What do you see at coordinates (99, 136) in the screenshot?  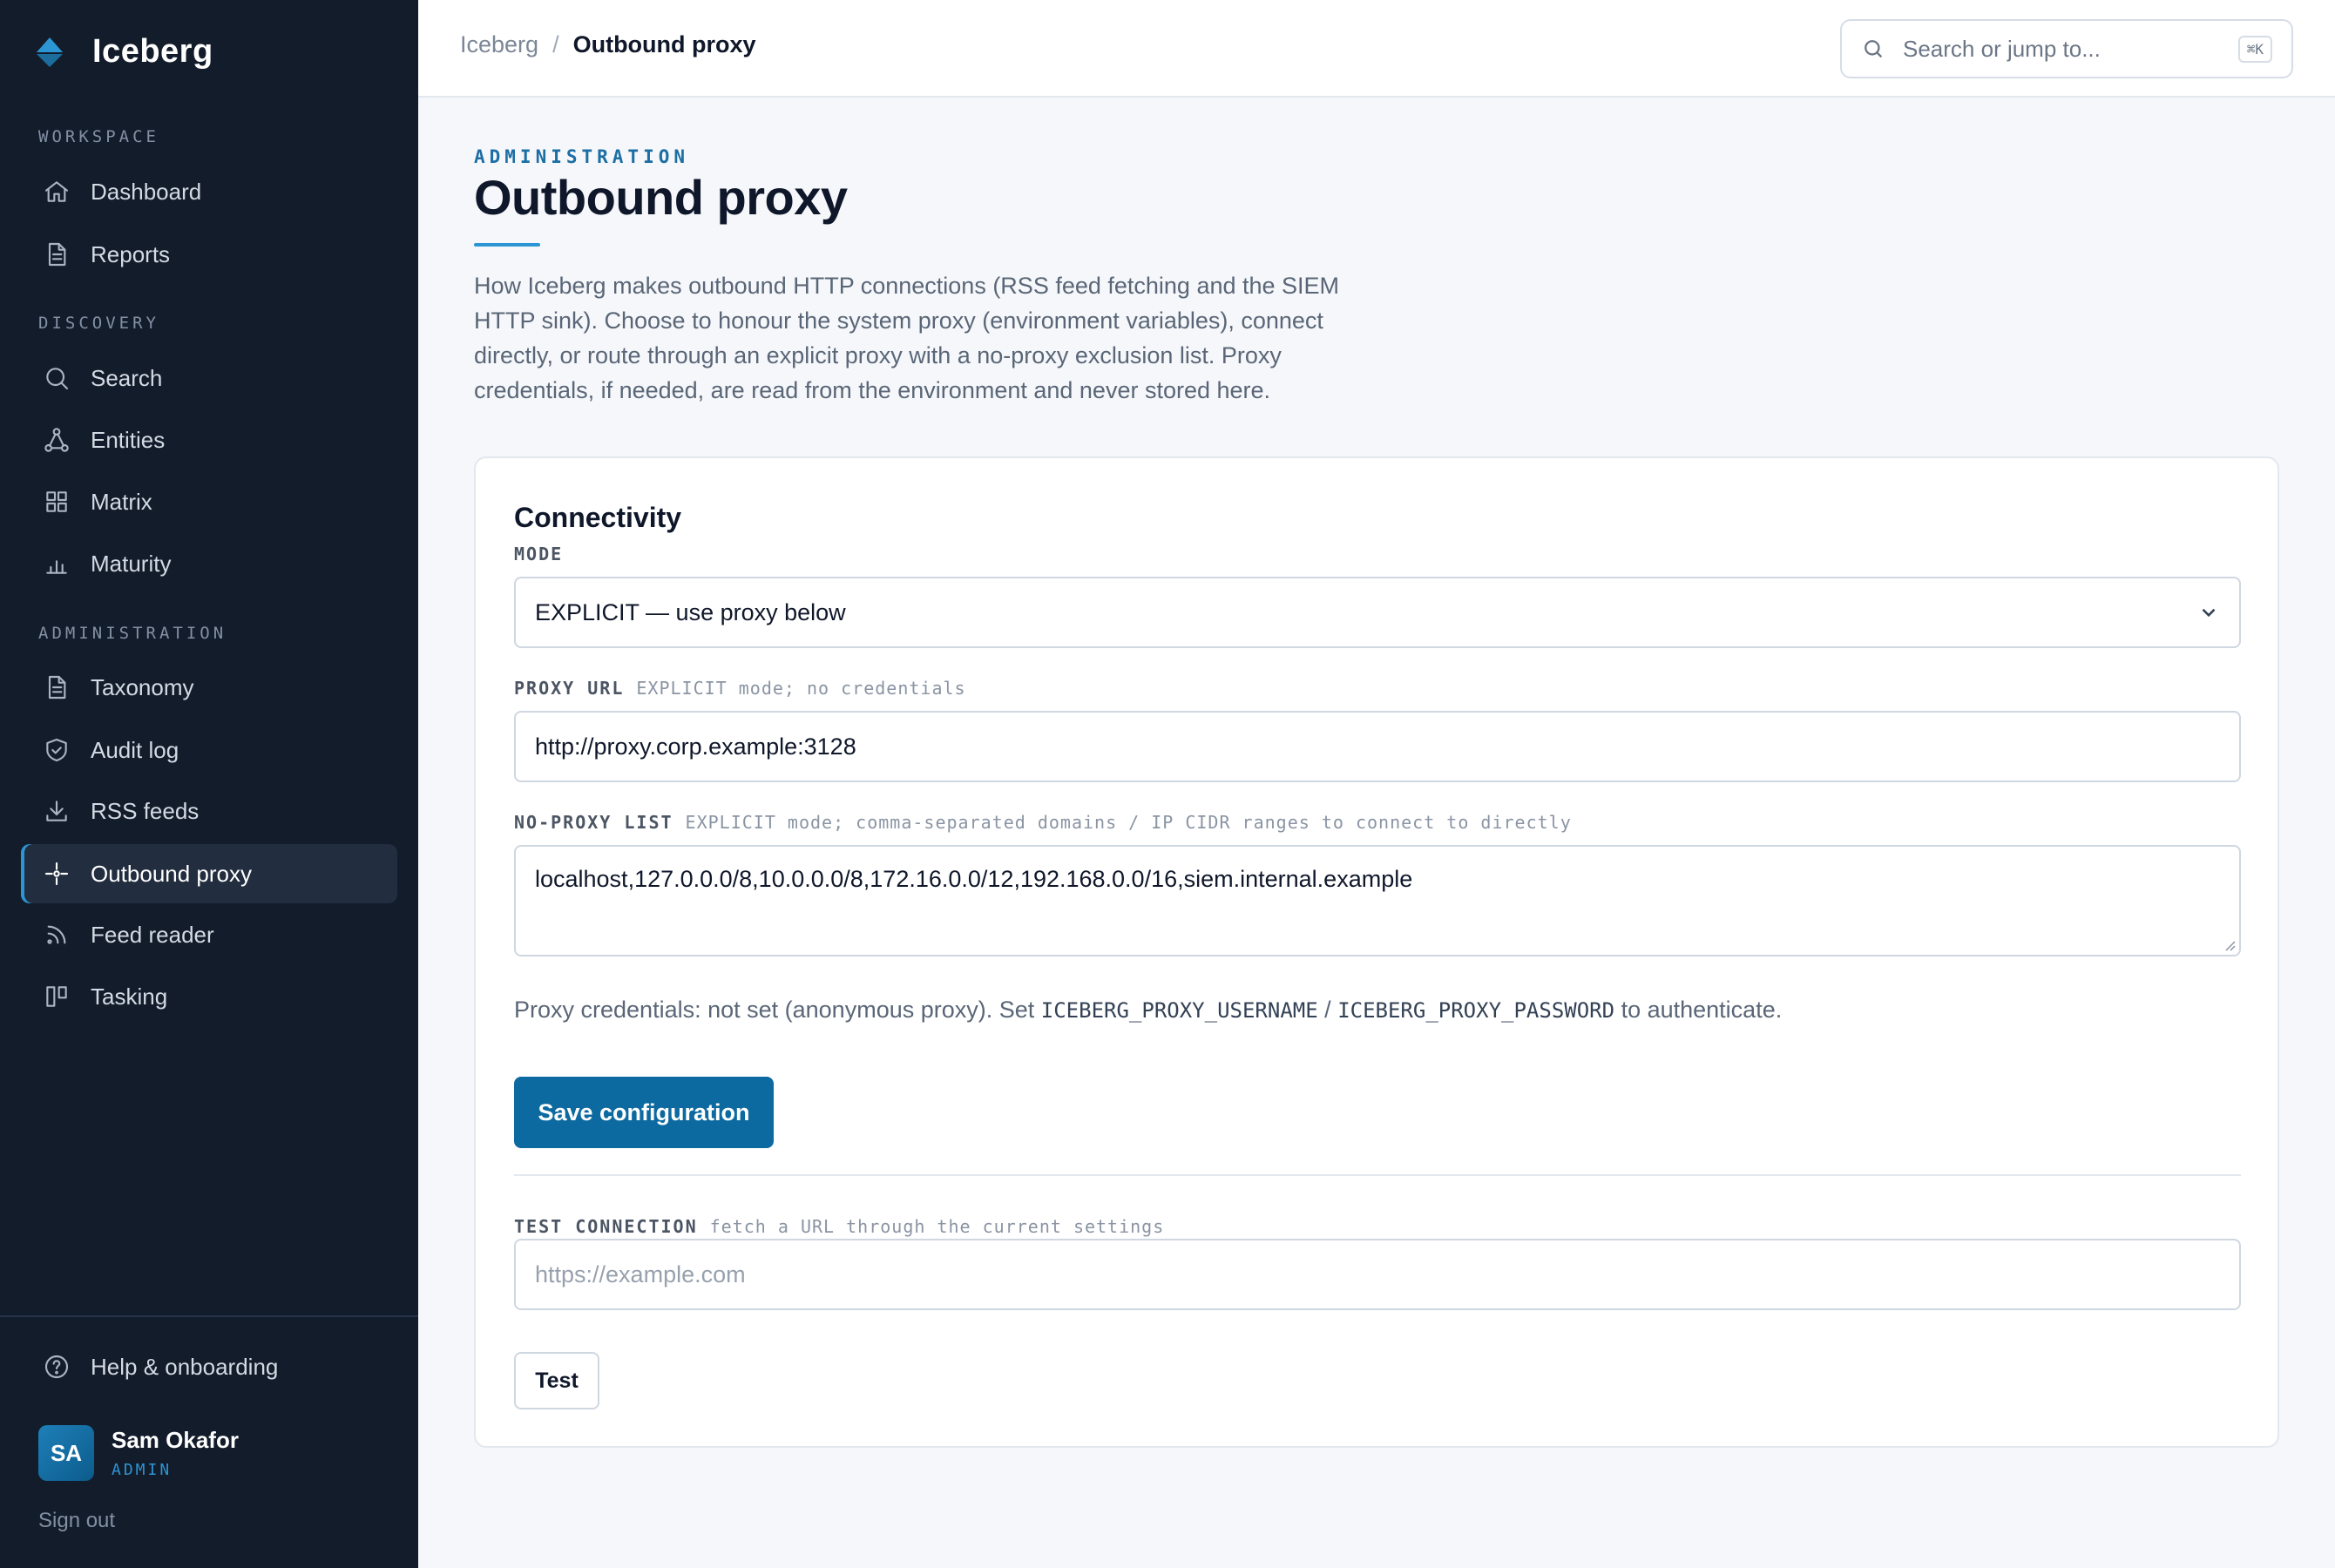 I see `nav-section-workspace: WORKSPACE` at bounding box center [99, 136].